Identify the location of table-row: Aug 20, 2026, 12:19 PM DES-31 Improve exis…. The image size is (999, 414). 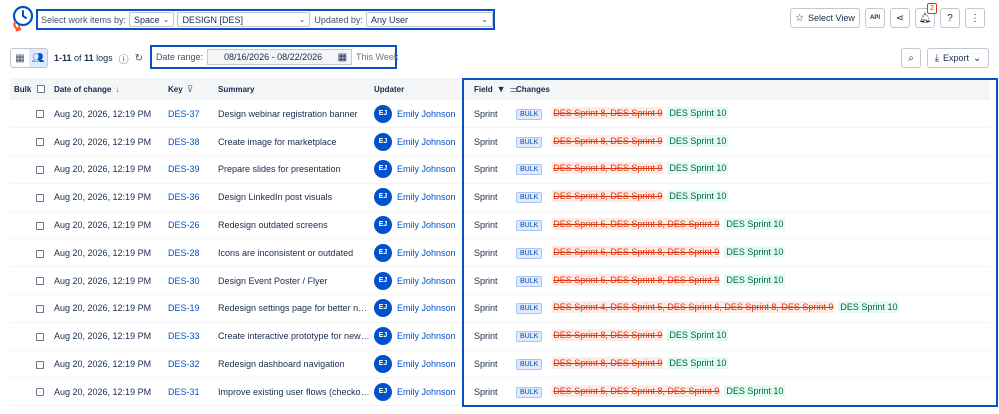
(500, 392).